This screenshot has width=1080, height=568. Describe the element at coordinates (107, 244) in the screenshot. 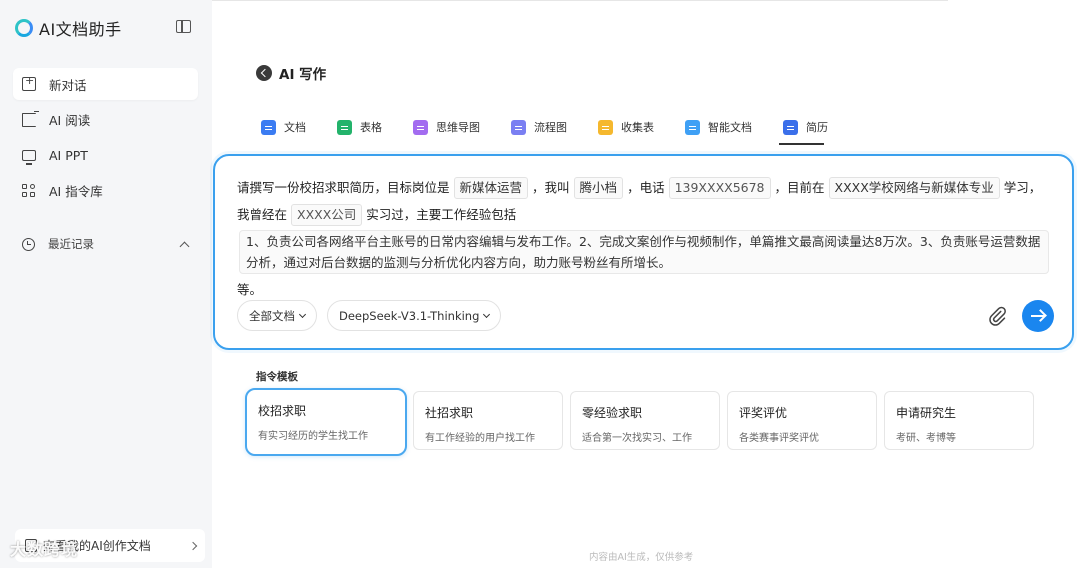

I see `recent-records-header: 最近记录` at that location.